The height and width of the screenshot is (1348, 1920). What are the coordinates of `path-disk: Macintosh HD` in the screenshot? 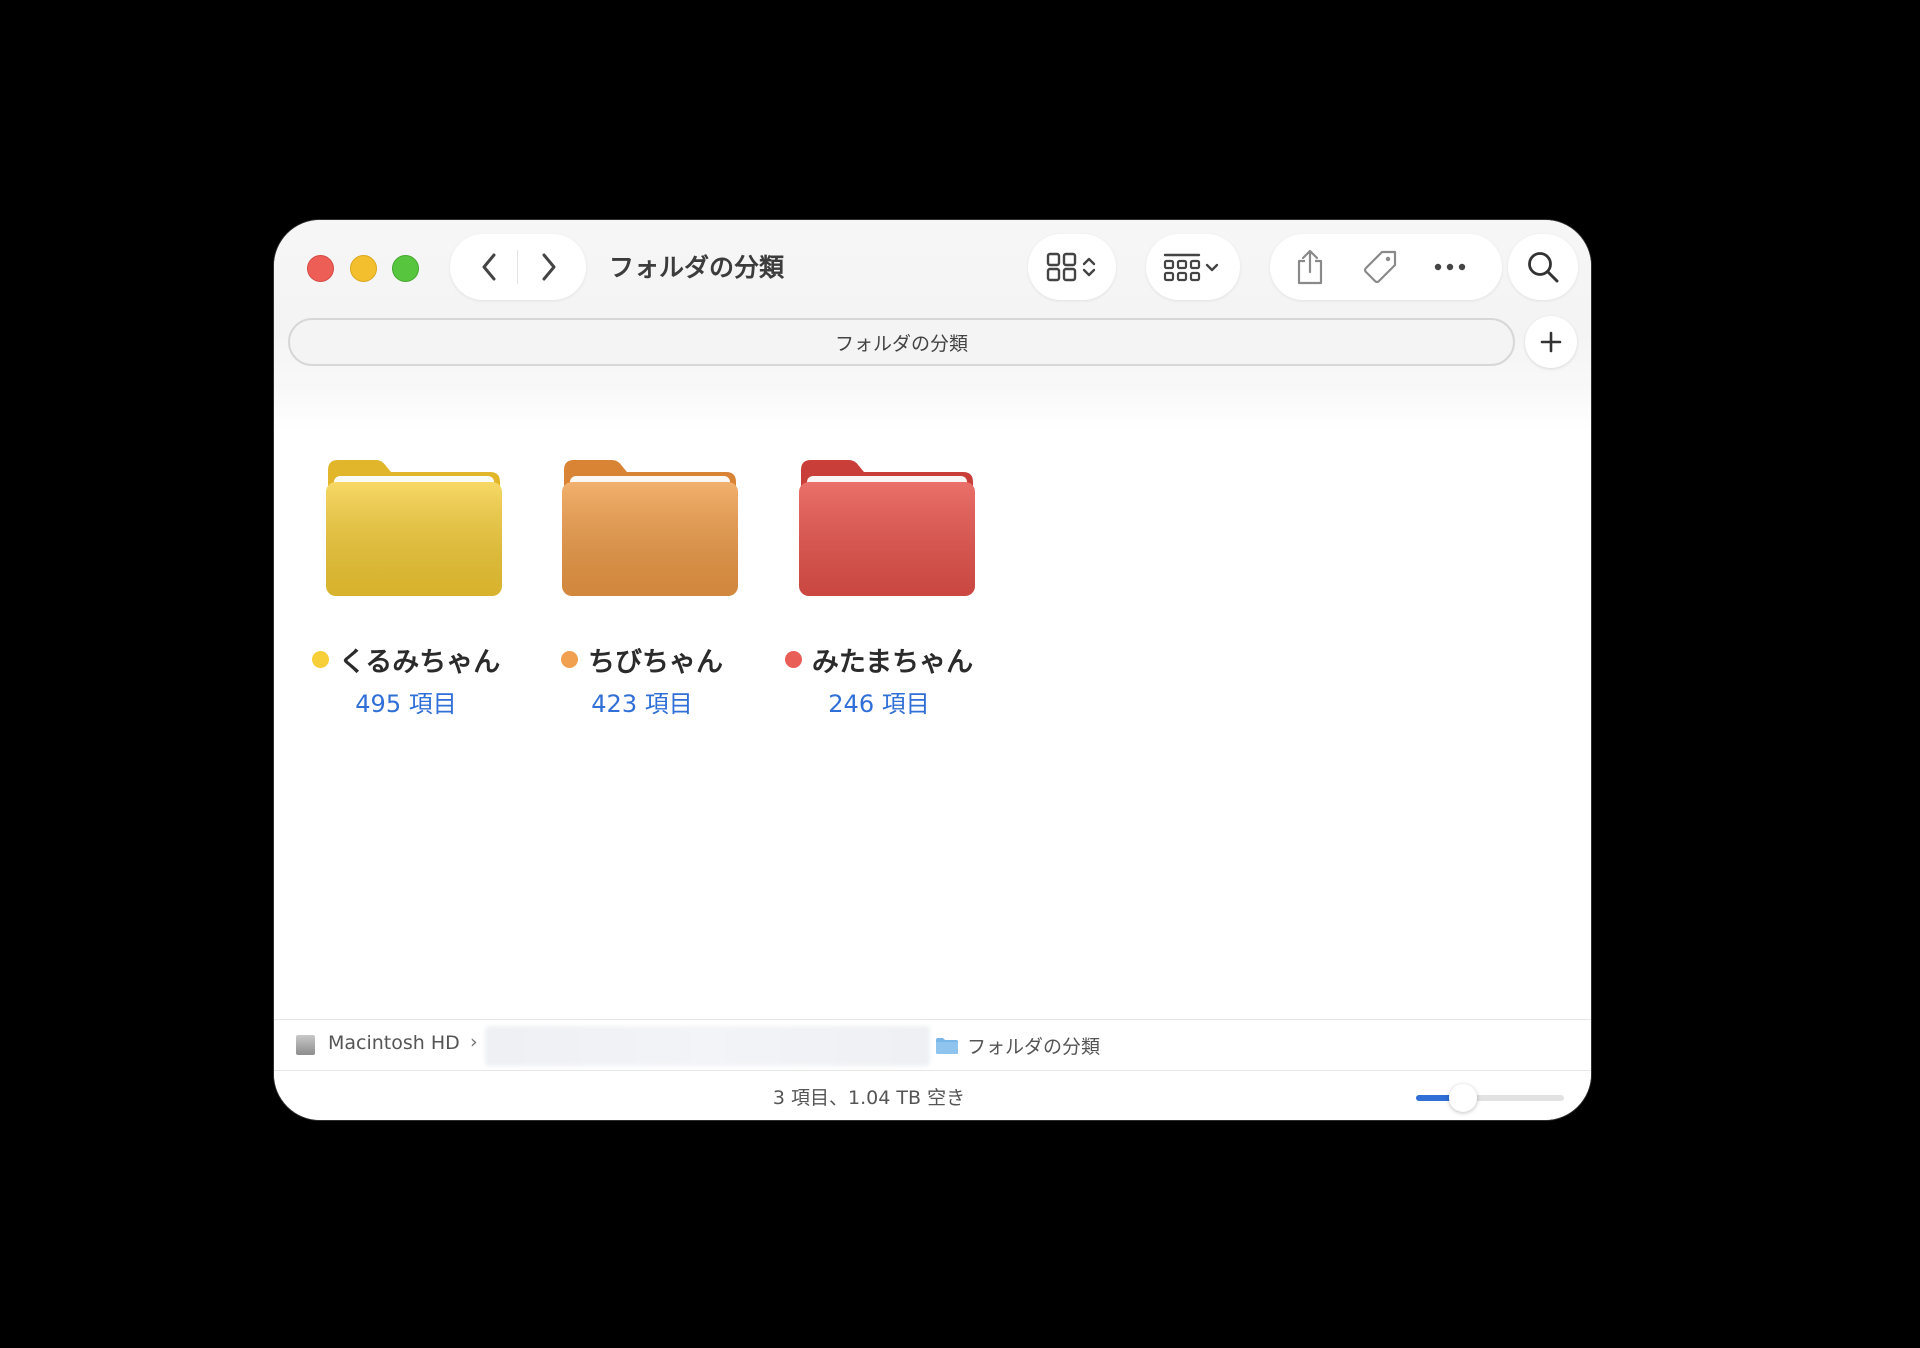 It's located at (394, 1043).